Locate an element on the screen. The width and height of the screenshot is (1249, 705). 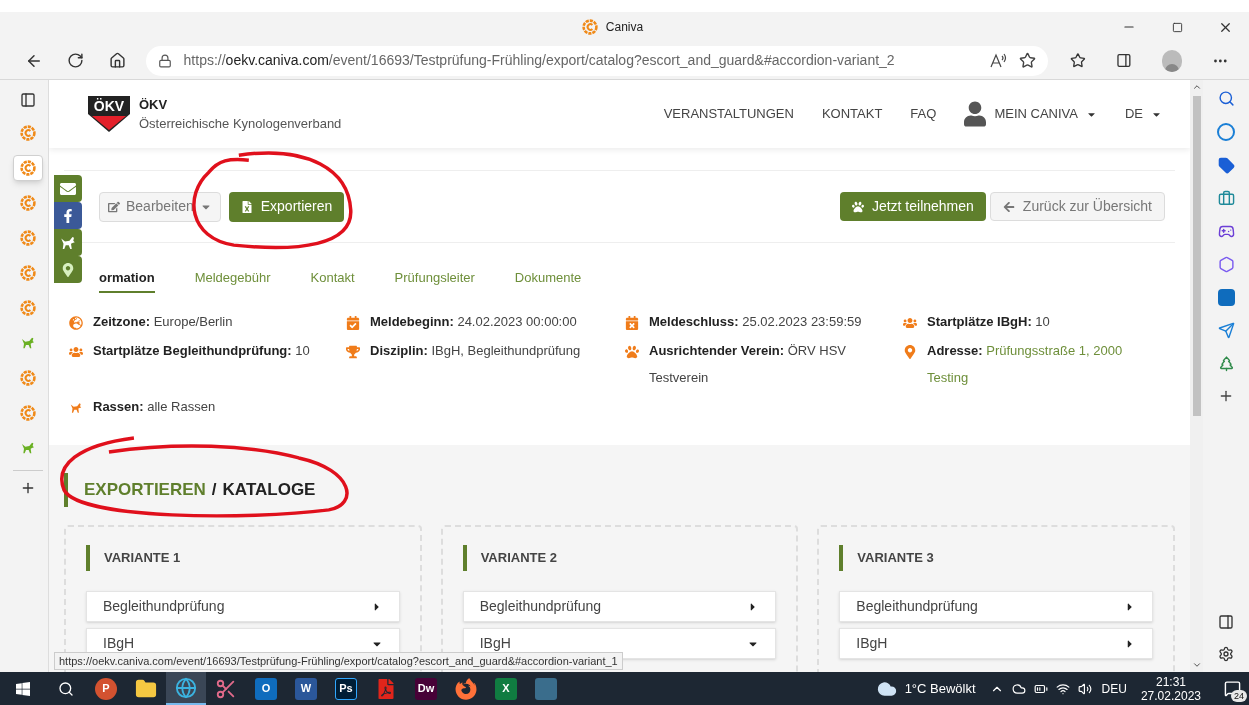
taskbar-app-button: O is located at coordinates (266, 688).